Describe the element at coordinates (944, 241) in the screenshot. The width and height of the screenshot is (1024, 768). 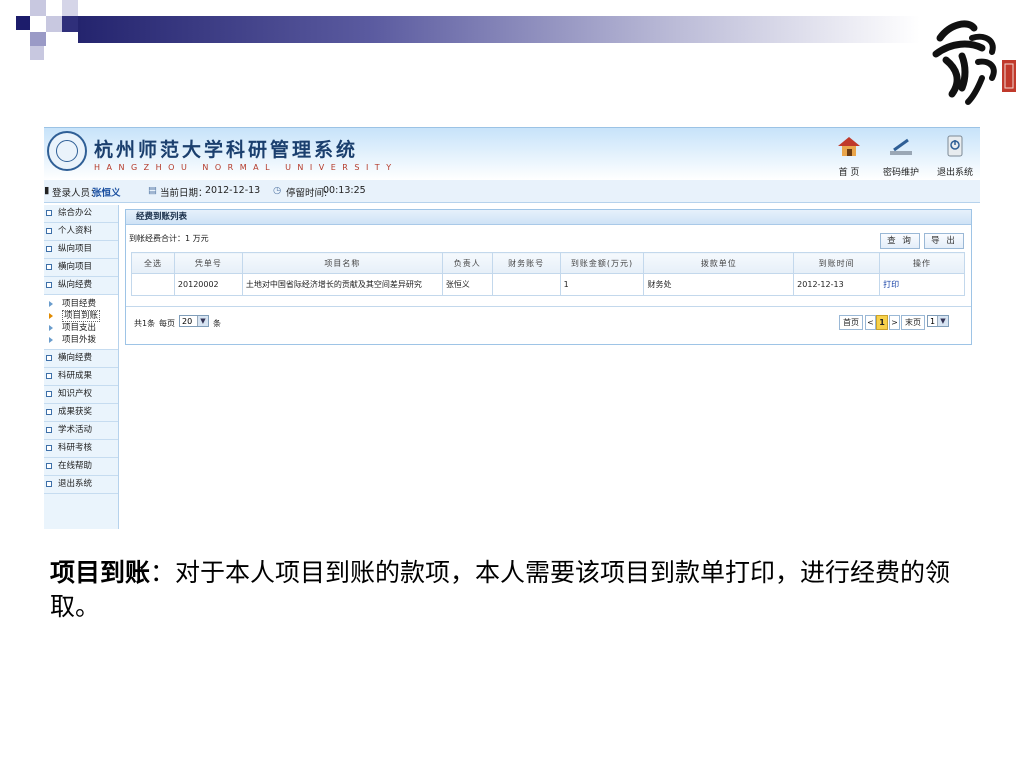
I see `export-button: 导 出` at that location.